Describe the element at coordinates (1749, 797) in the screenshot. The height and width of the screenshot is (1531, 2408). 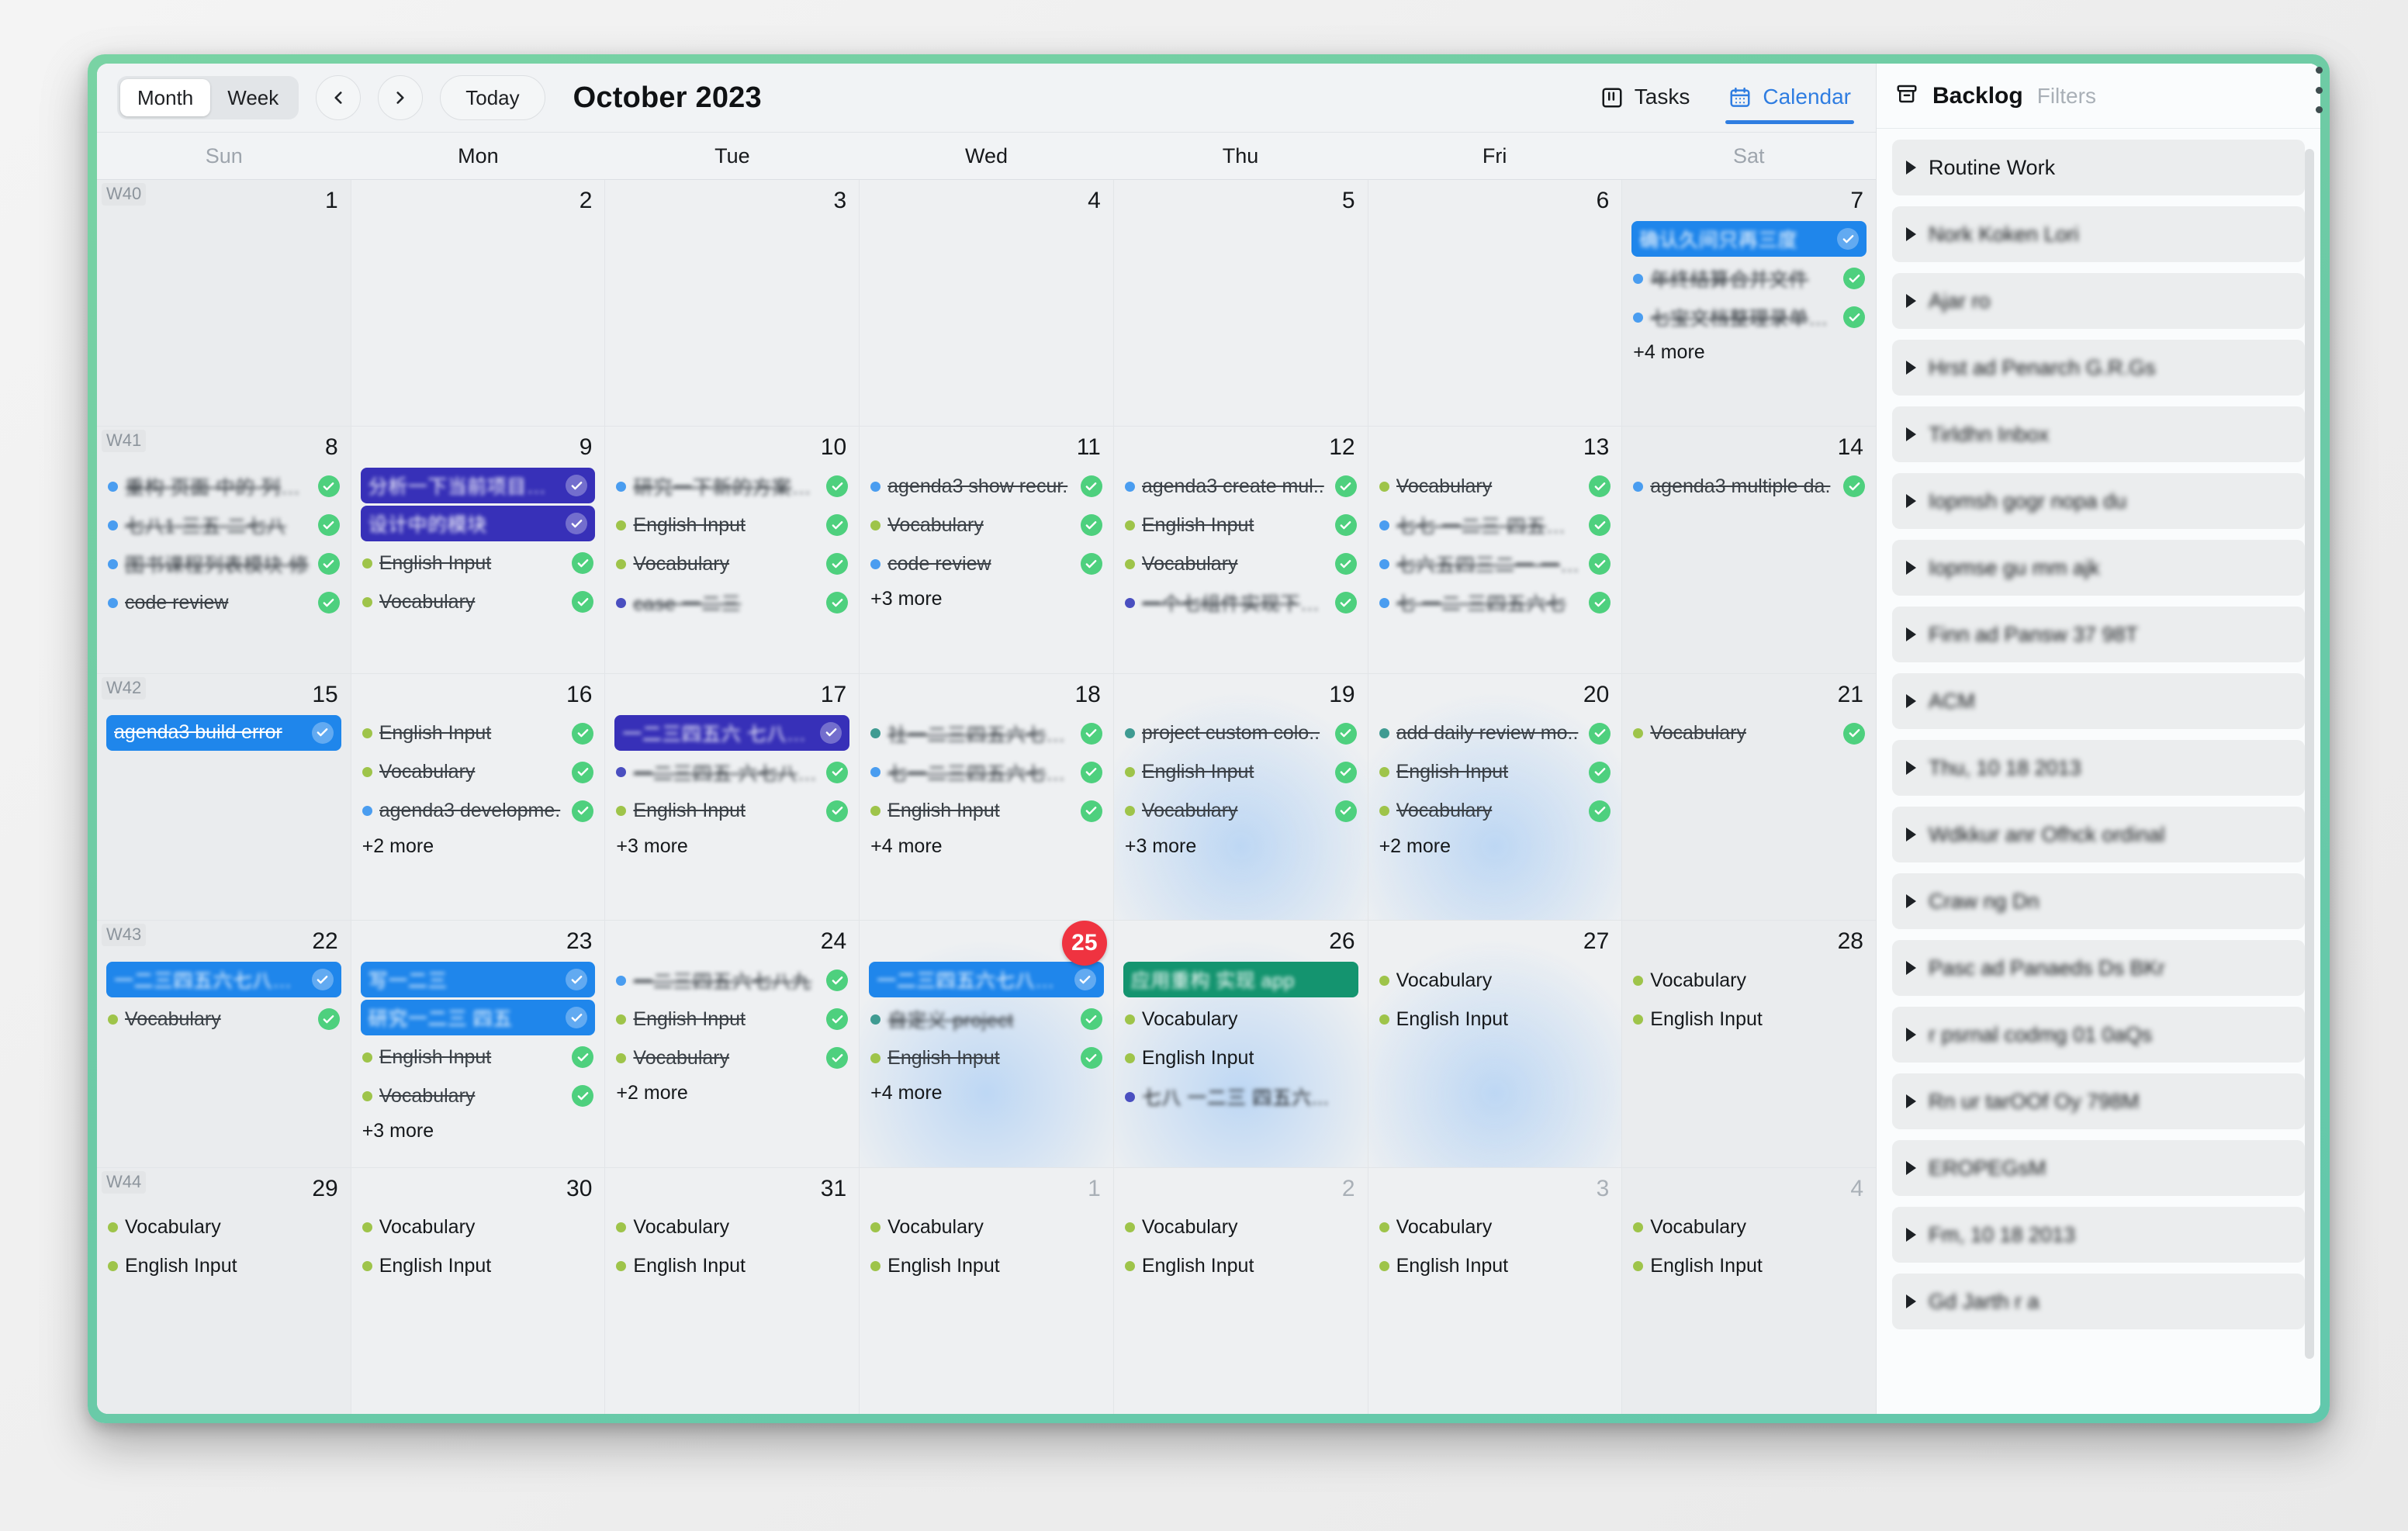
I see `day-cell: 21 Vocabulary` at that location.